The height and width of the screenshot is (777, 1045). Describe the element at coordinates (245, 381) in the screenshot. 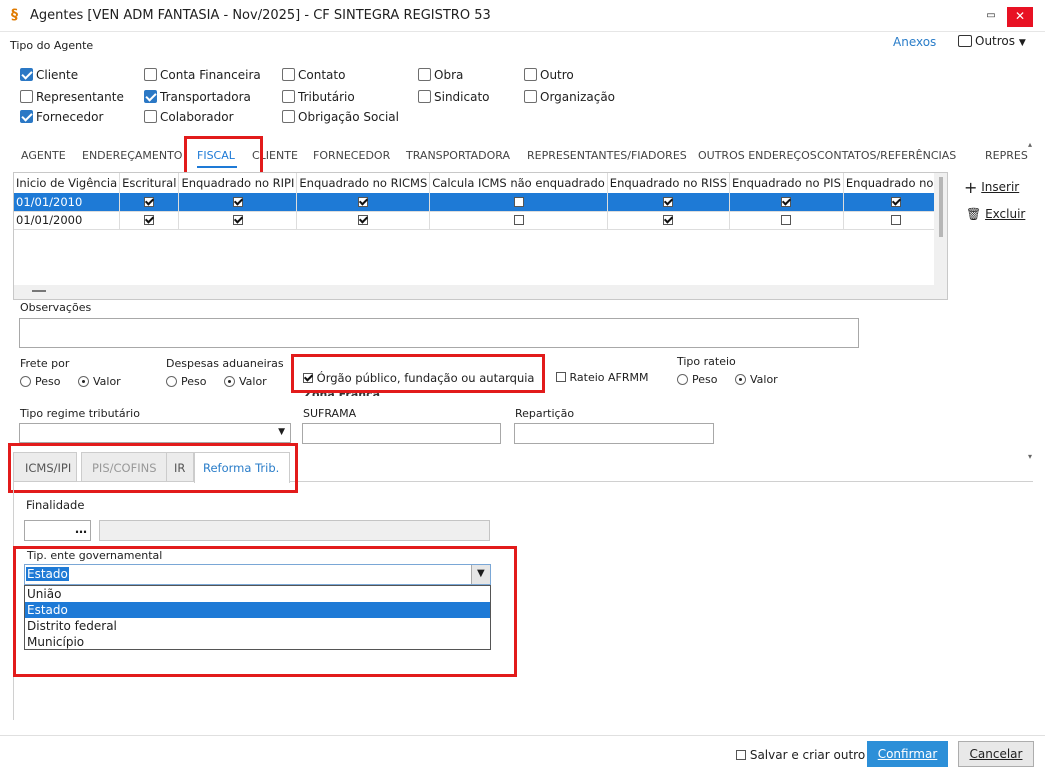

I see `despesas-valor-radio: Valor` at that location.